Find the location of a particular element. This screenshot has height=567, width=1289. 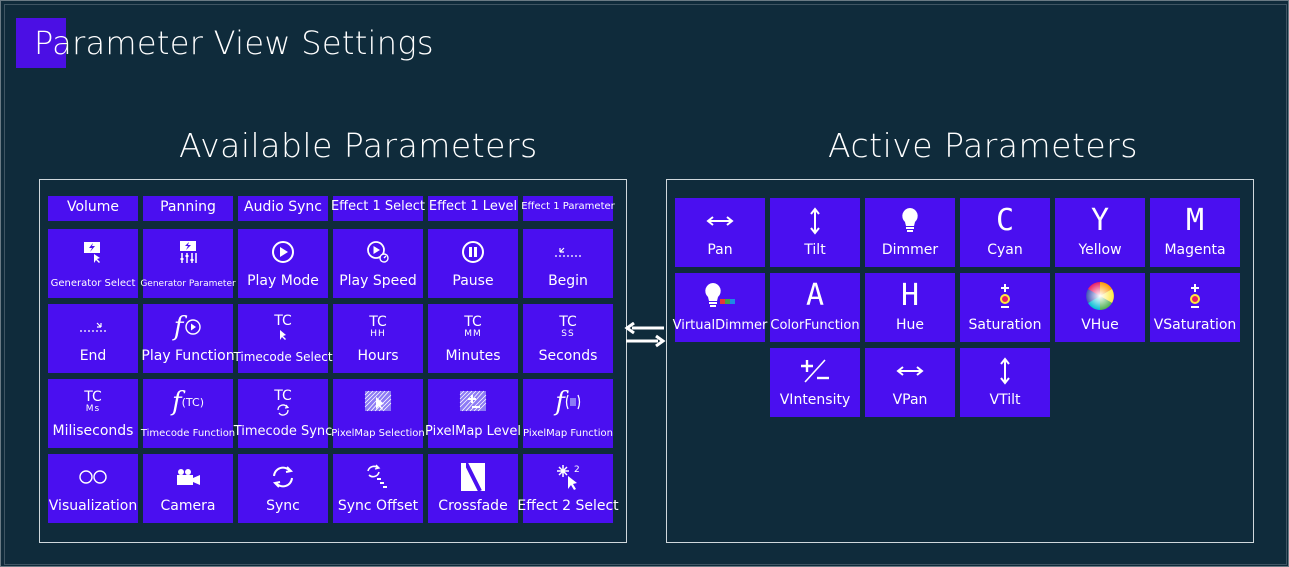

tile-audio-sync: Audio Sync is located at coordinates (283, 208).